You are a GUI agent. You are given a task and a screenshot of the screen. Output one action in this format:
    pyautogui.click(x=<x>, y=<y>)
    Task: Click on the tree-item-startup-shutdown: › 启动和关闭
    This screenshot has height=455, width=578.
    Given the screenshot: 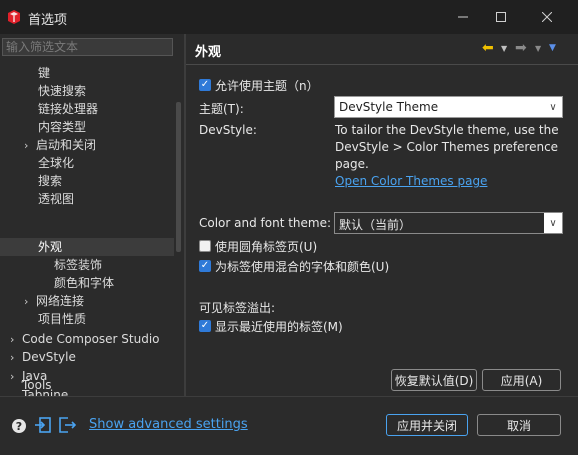 What is the action you would take?
    pyautogui.click(x=60, y=145)
    